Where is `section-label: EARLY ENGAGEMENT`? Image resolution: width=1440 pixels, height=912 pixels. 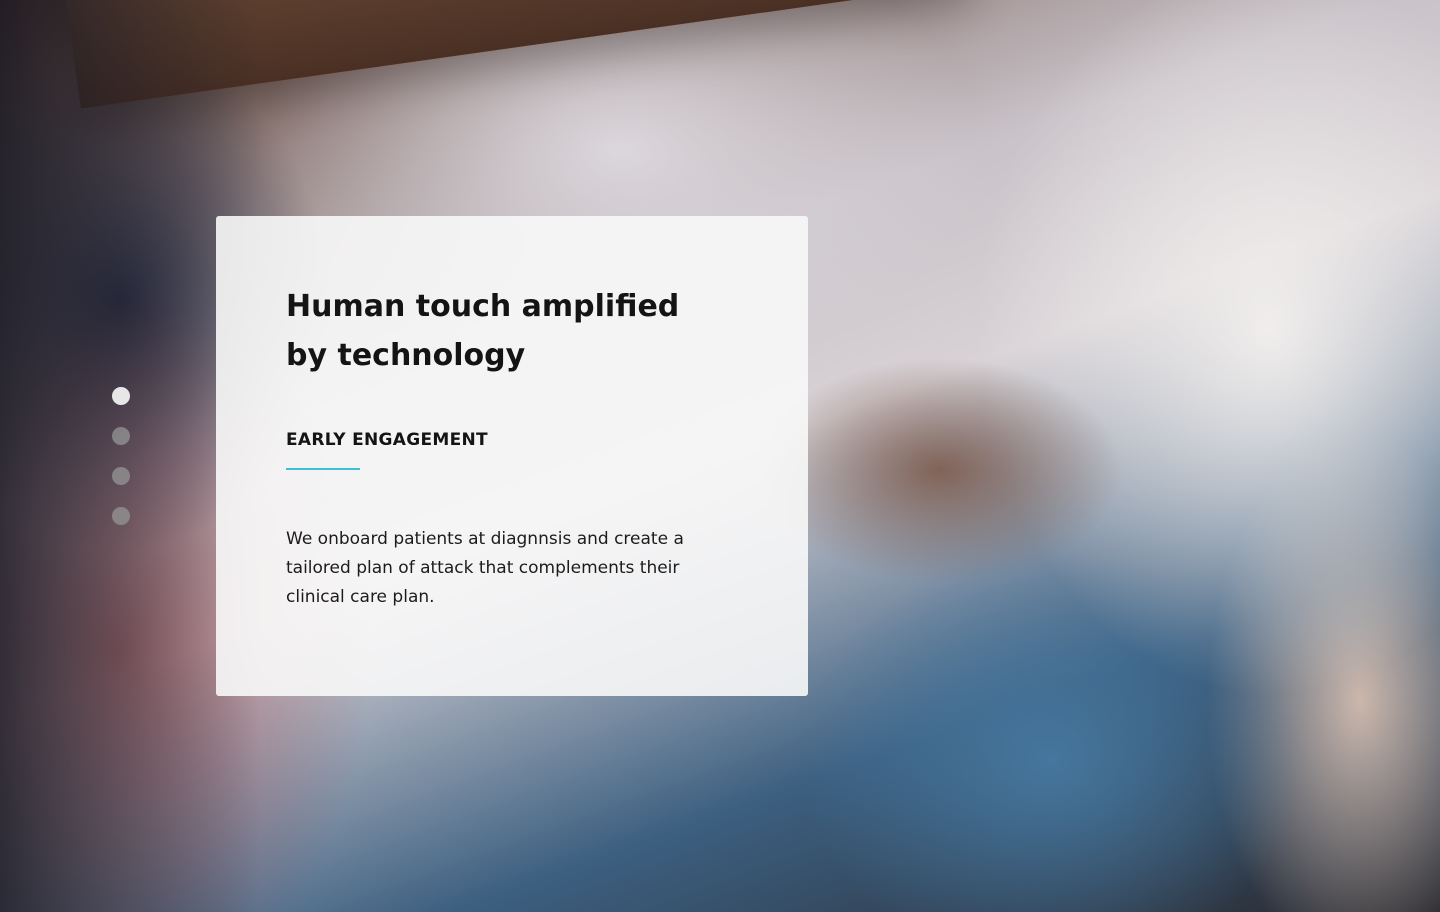 section-label: EARLY ENGAGEMENT is located at coordinates (387, 440).